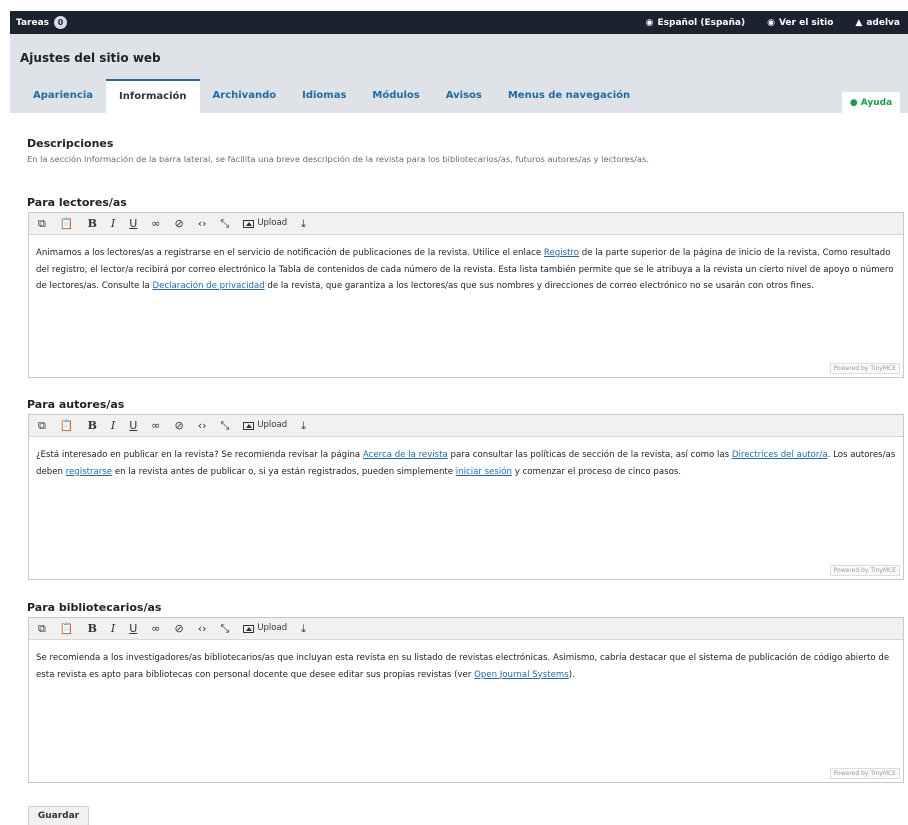 The image size is (908, 825). What do you see at coordinates (883, 22) in the screenshot?
I see `user-name: adelva` at bounding box center [883, 22].